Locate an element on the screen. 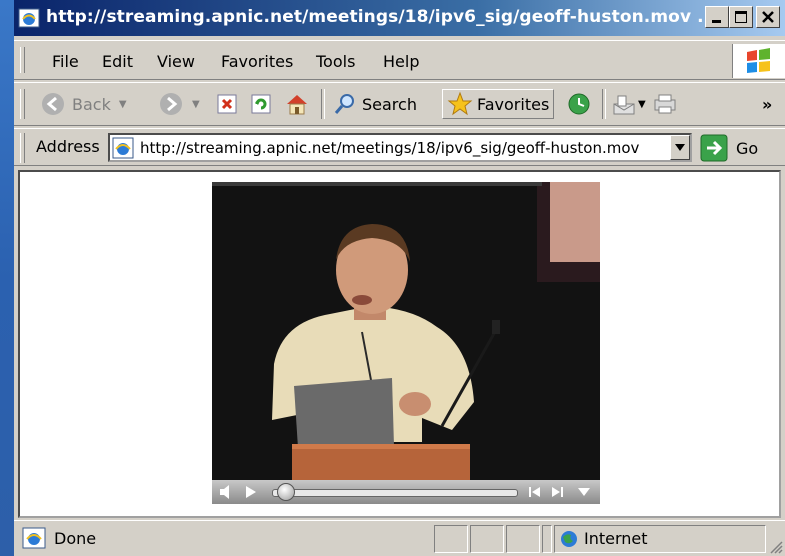 This screenshot has width=785, height=556. print-icon is located at coordinates (665, 104).